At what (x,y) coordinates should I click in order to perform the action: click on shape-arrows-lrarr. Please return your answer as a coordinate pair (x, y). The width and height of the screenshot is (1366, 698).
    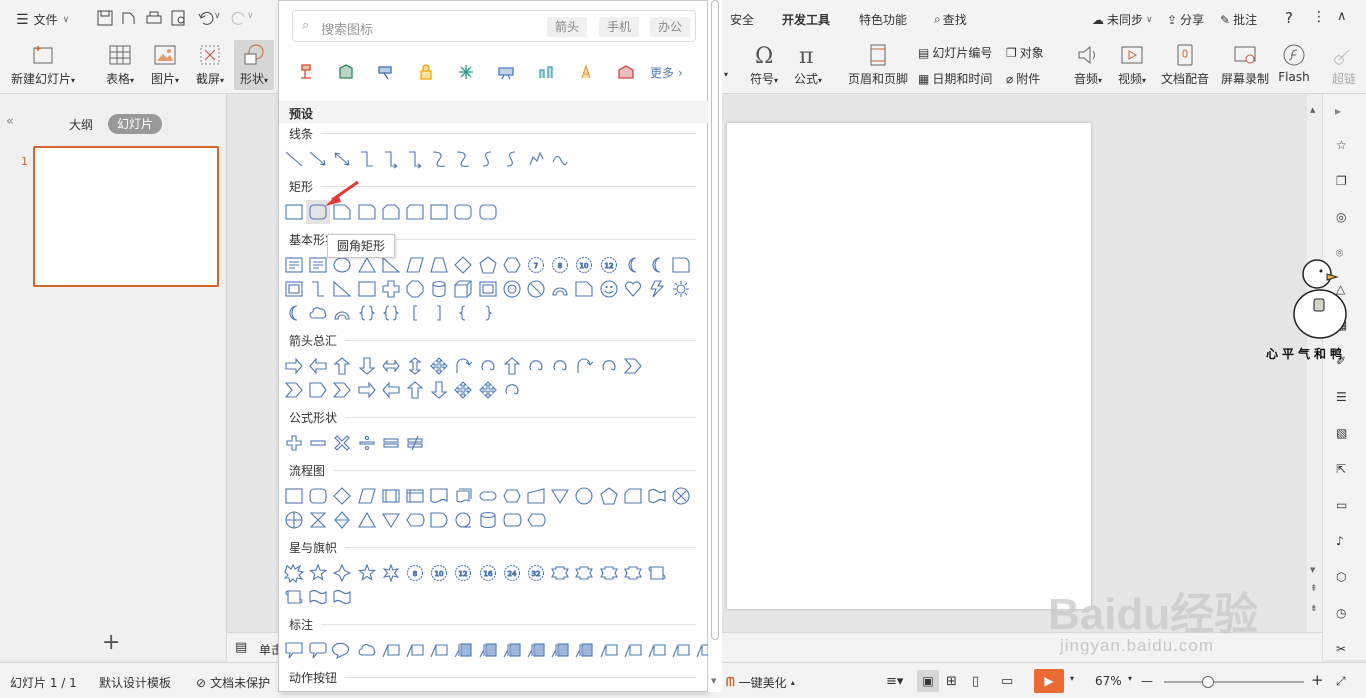
    Looking at the image, I should click on (391, 366).